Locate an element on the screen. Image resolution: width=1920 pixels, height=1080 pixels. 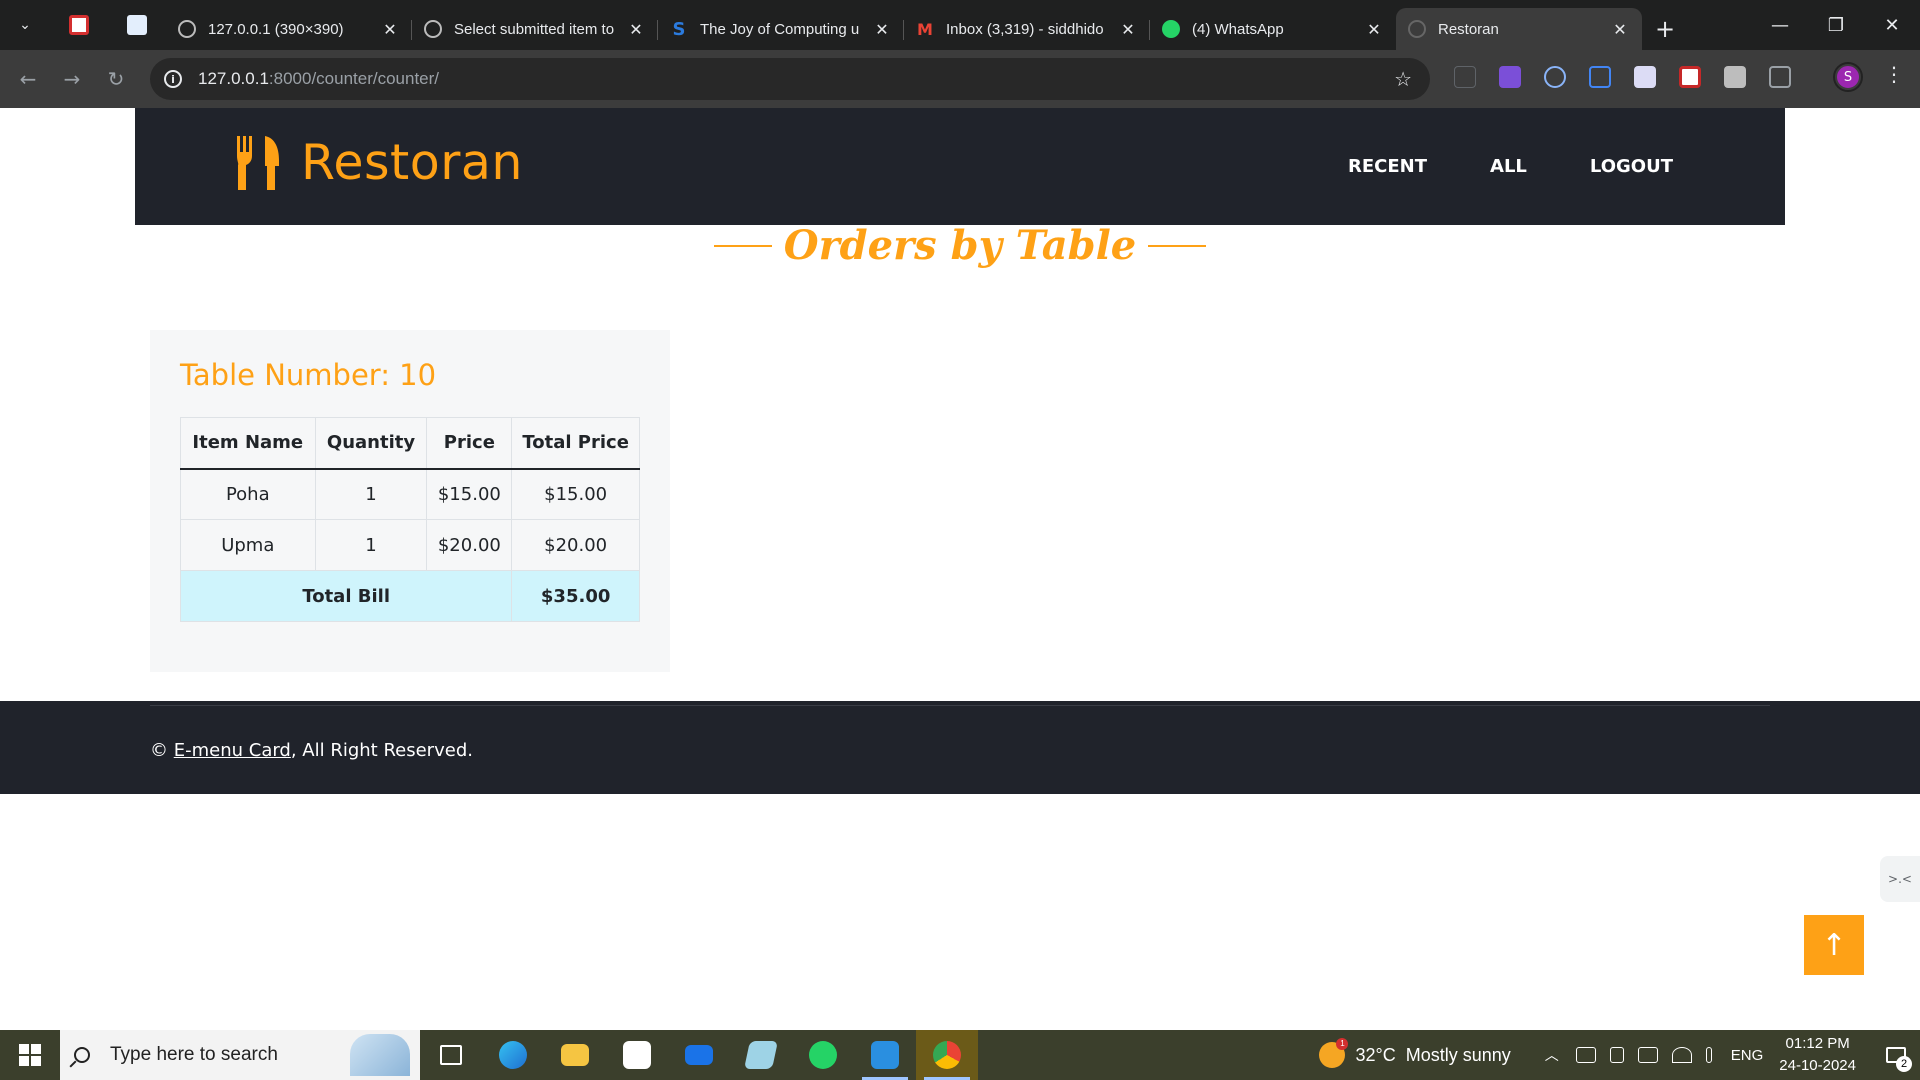
wifi-icon is located at coordinates (1681, 1055).